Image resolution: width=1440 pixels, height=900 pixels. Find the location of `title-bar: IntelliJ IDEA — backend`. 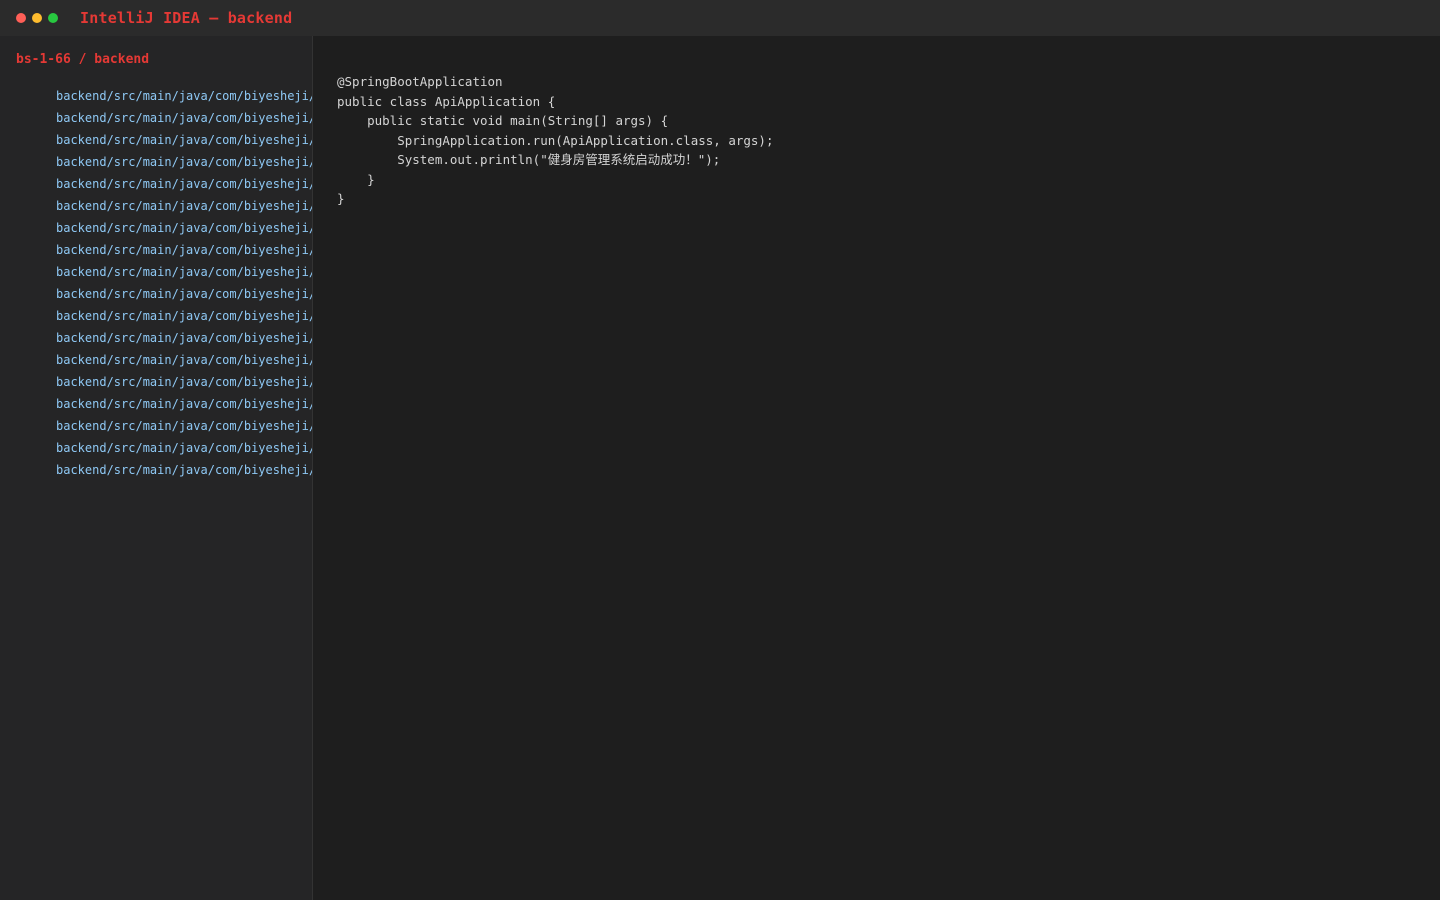

title-bar: IntelliJ IDEA — backend is located at coordinates (720, 18).